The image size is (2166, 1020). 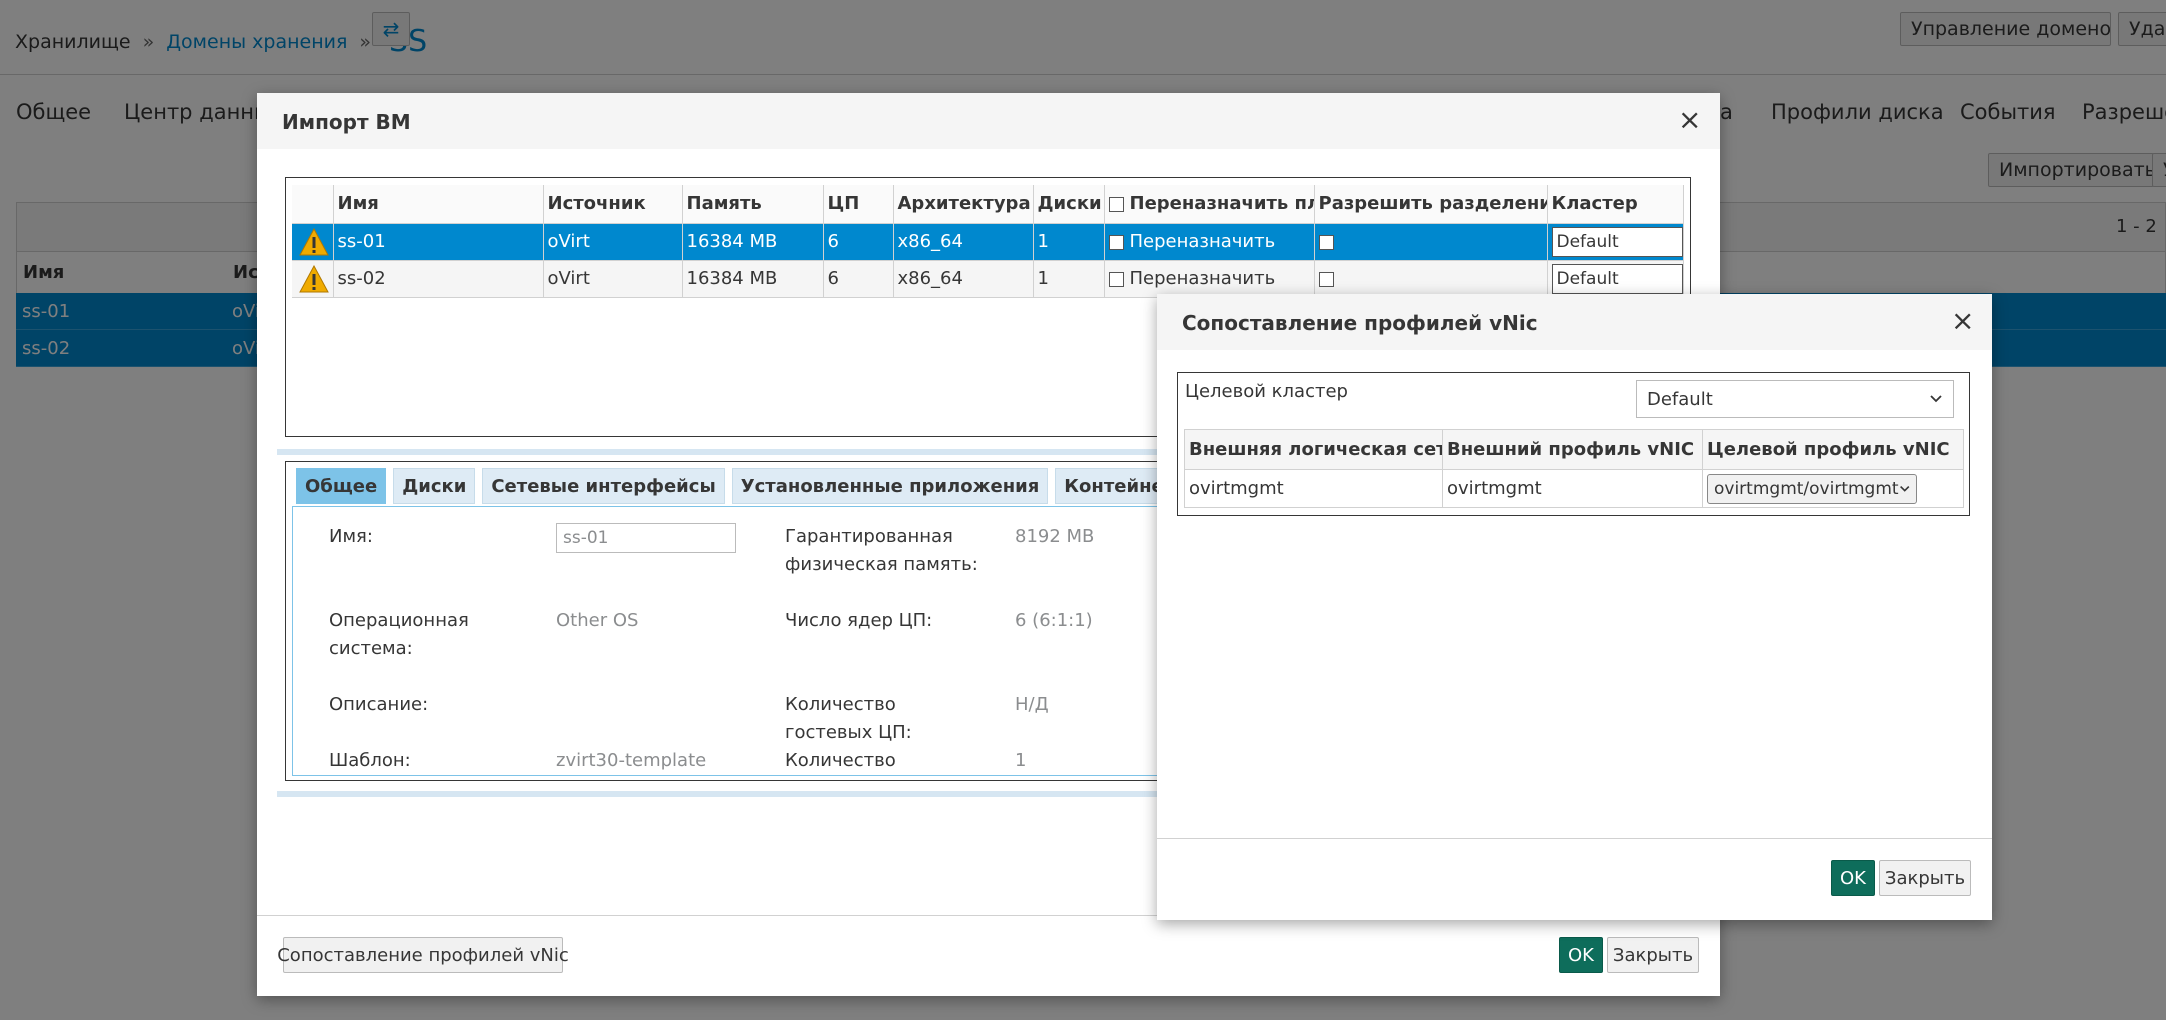 What do you see at coordinates (603, 486) in the screenshot?
I see `tab-network-interfaces: Сетевые интерфейсы` at bounding box center [603, 486].